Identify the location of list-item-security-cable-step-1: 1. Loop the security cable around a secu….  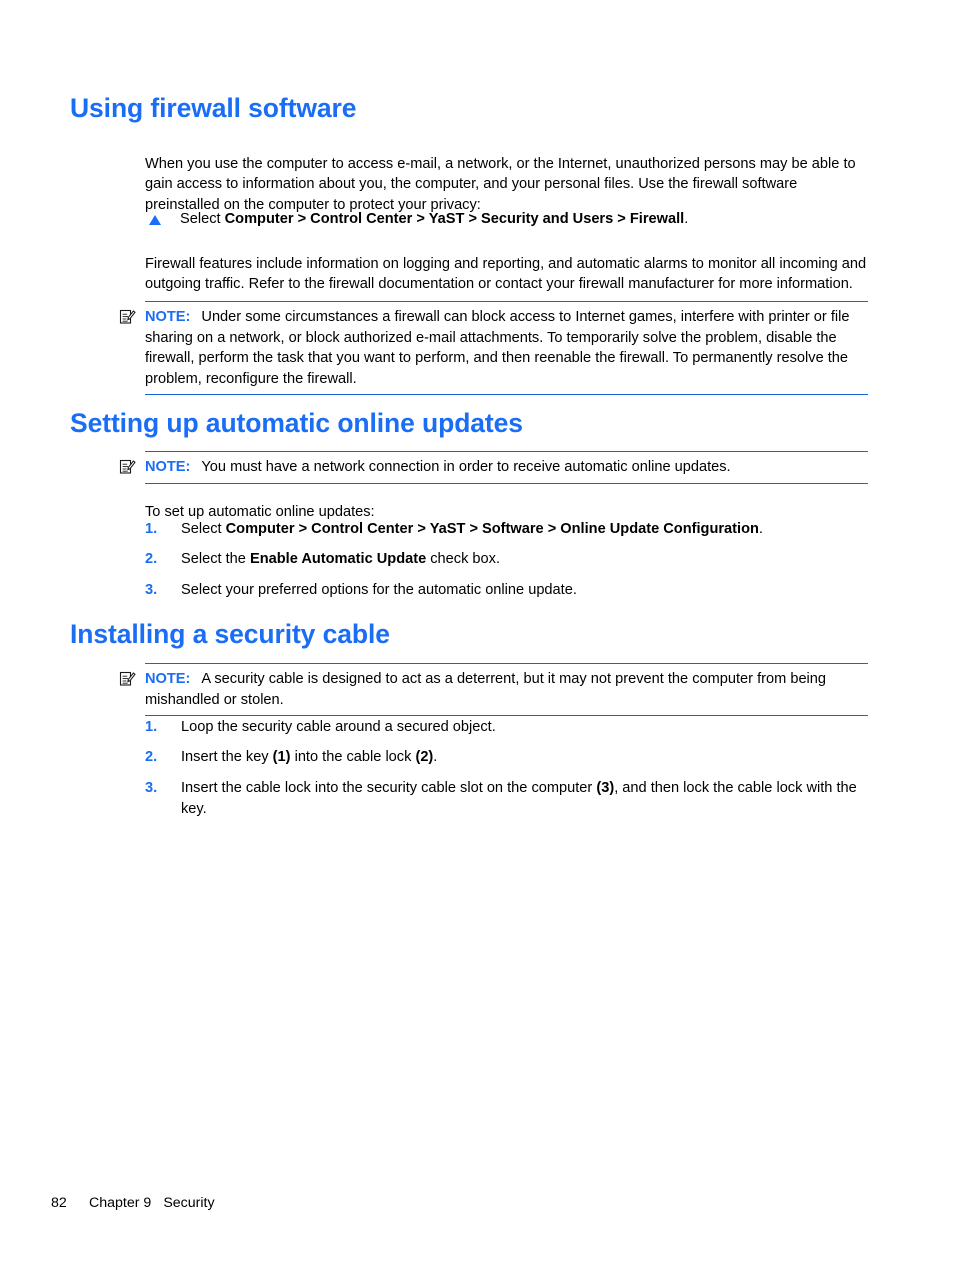
(508, 727).